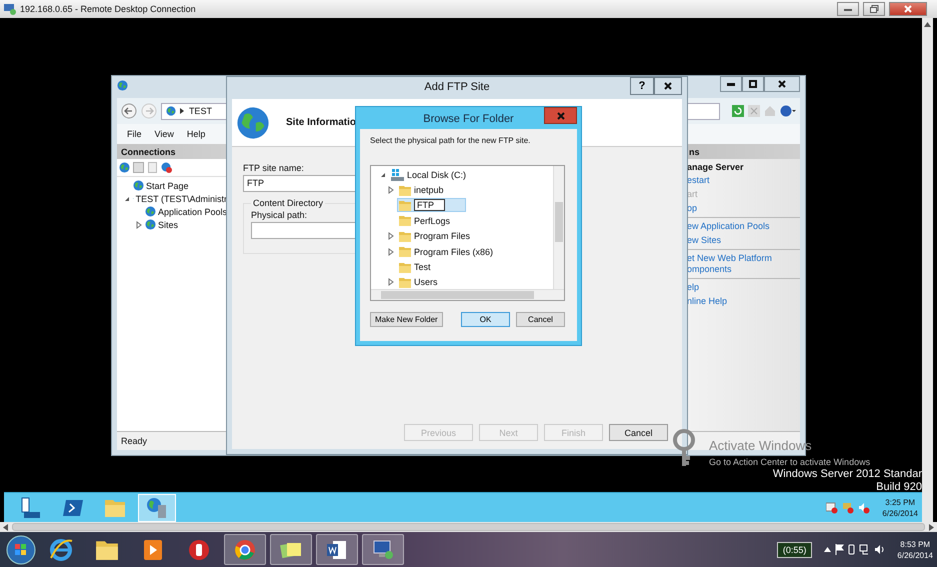 The width and height of the screenshot is (937, 567). Describe the element at coordinates (794, 550) in the screenshot. I see `battery-indicator: (0:55)` at that location.